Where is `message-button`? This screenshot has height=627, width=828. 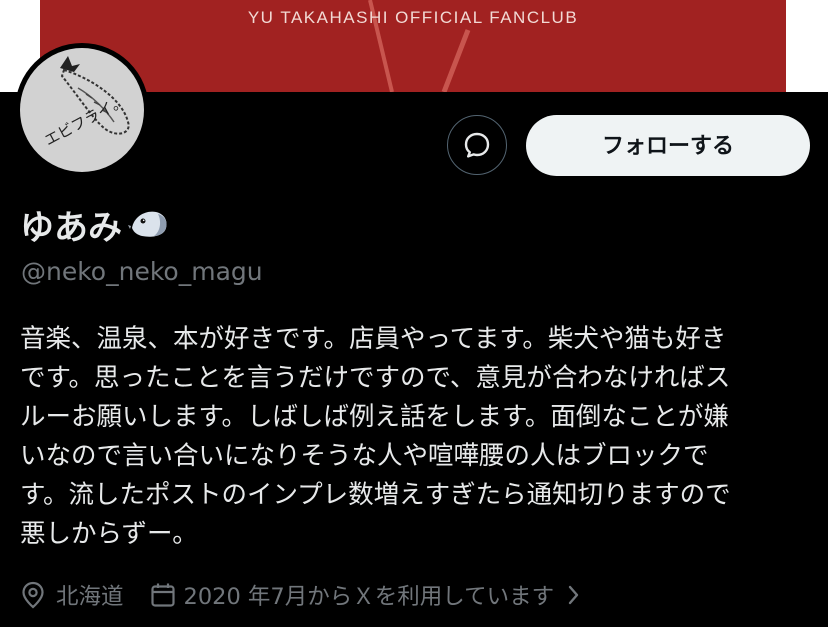 message-button is located at coordinates (477, 145).